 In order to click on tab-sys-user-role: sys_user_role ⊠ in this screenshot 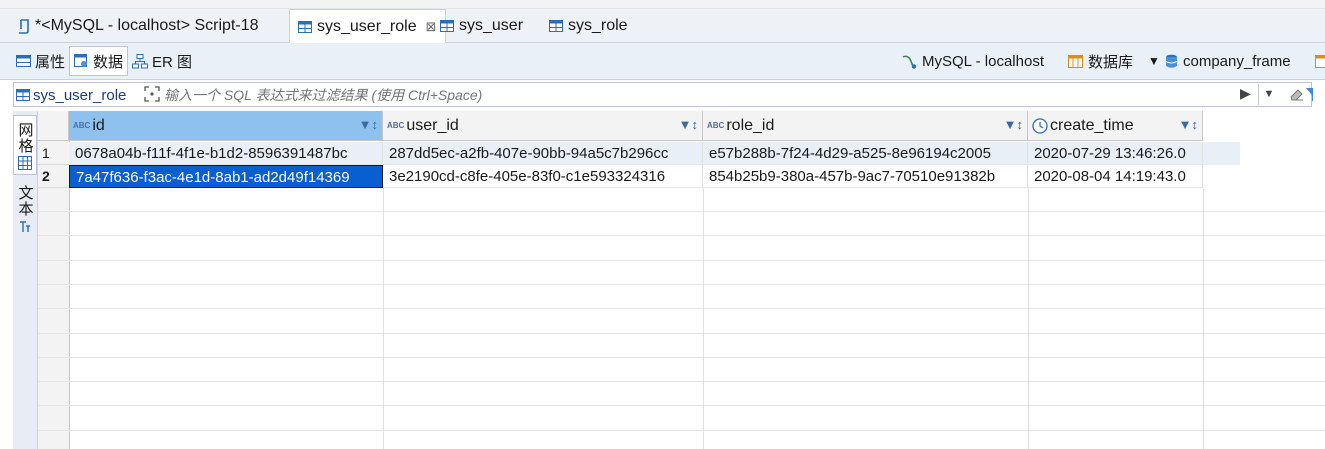, I will do `click(367, 26)`.